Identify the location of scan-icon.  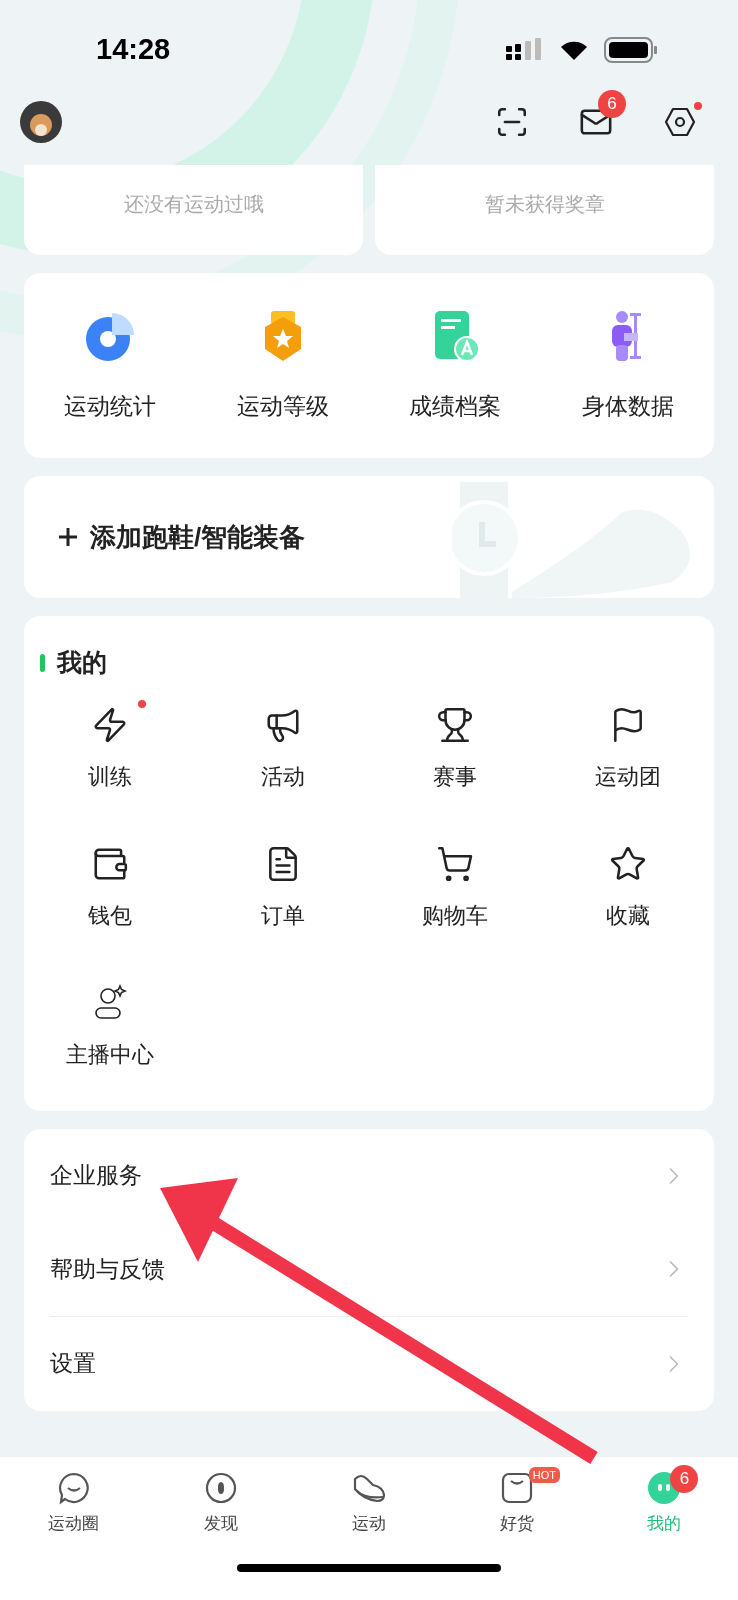
(512, 122).